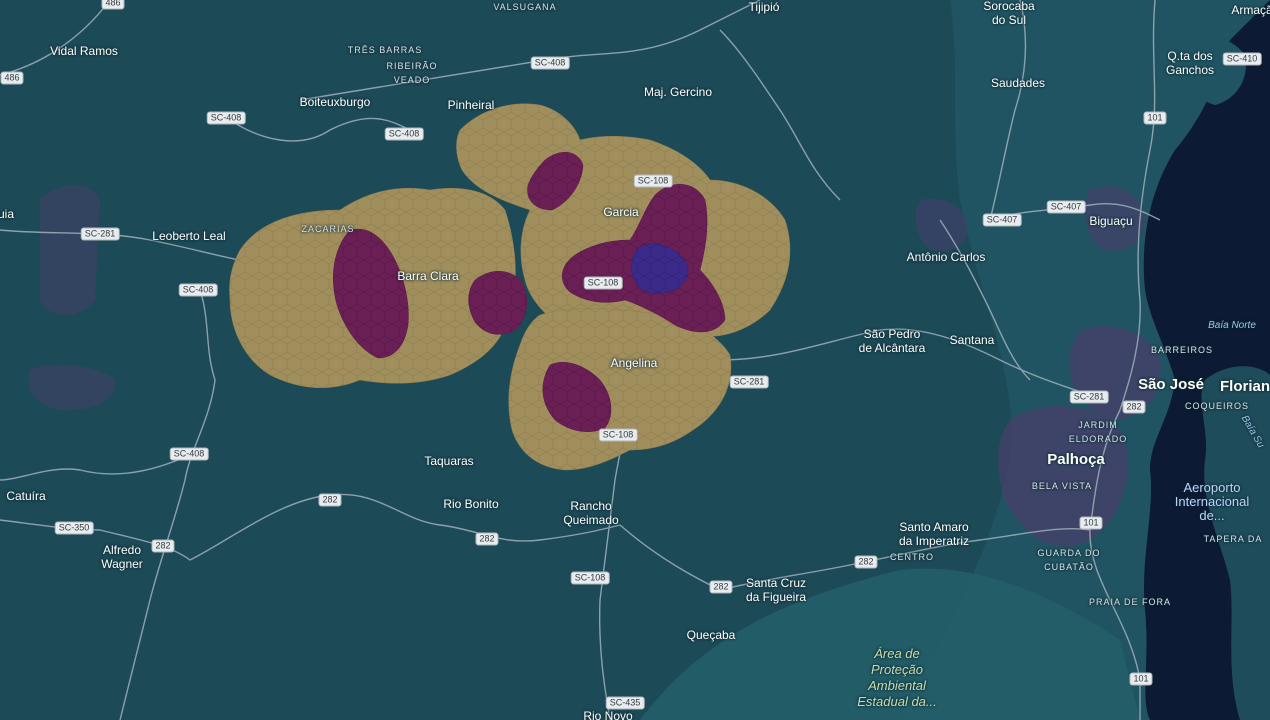 The width and height of the screenshot is (1270, 720). Describe the element at coordinates (1233, 539) in the screenshot. I see `place-label-tapera-da: TAPERA DA` at that location.